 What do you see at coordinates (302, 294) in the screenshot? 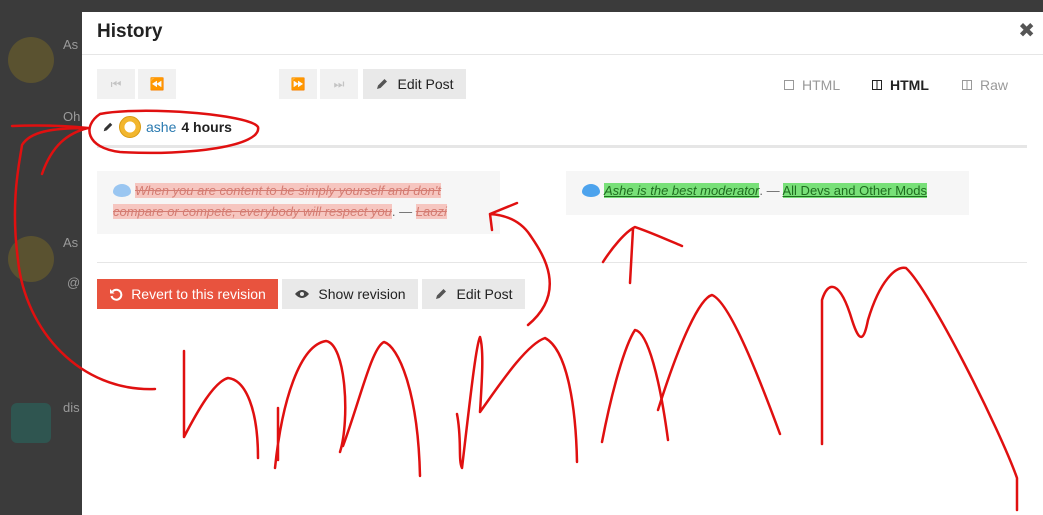
I see `eye-icon` at bounding box center [302, 294].